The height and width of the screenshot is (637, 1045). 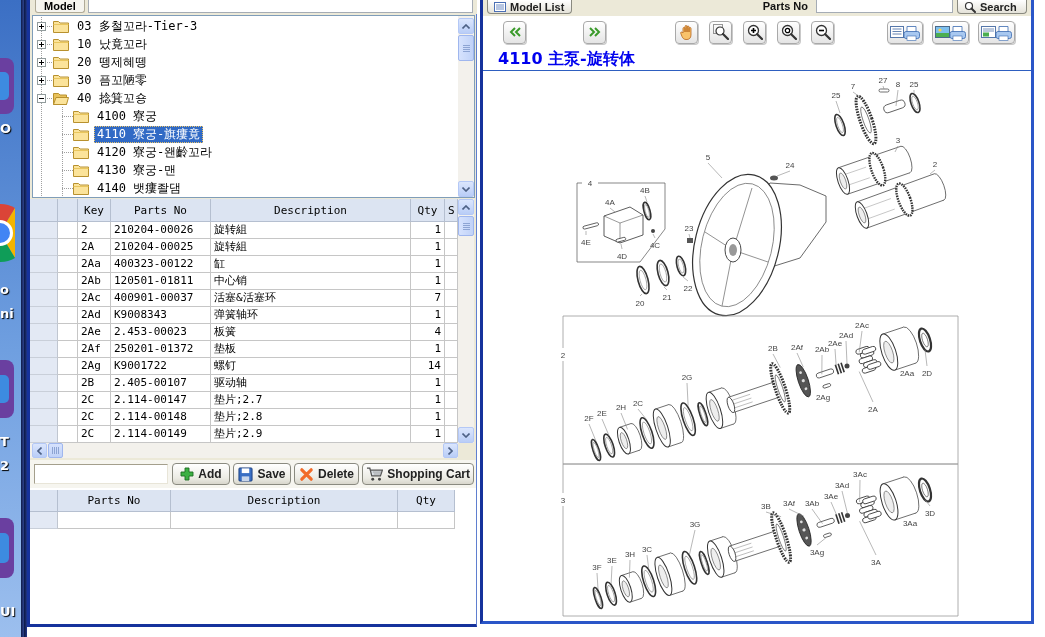 I want to click on callout-label: 2H, so click(x=621, y=407).